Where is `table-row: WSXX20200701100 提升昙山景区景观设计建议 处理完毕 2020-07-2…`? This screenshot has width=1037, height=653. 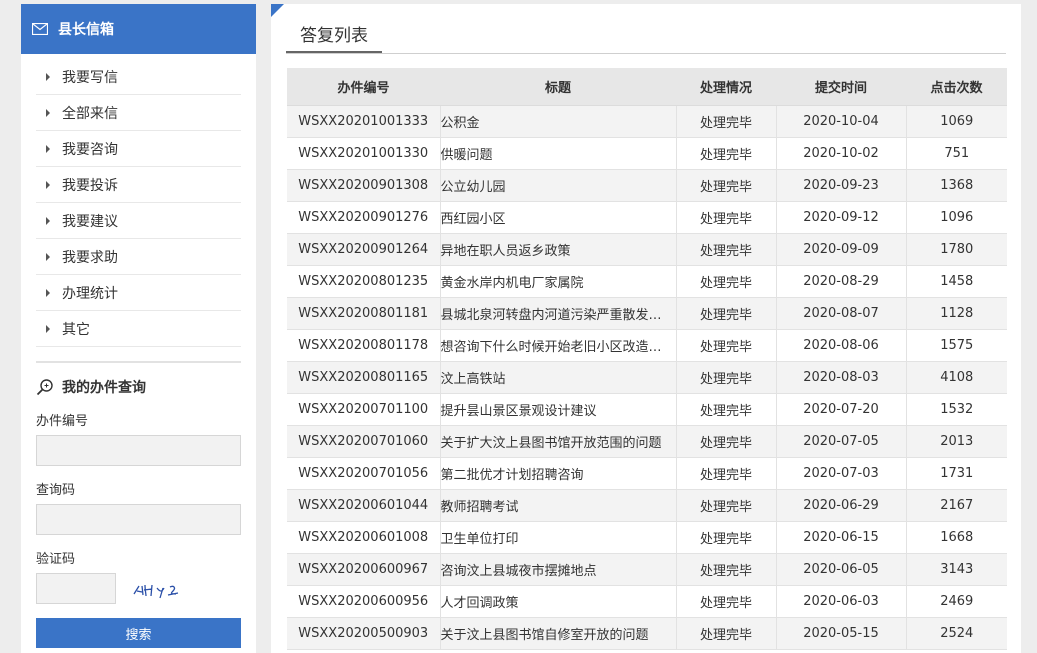 table-row: WSXX20200701100 提升昙山景区景观设计建议 处理完毕 2020-07-2… is located at coordinates (647, 409).